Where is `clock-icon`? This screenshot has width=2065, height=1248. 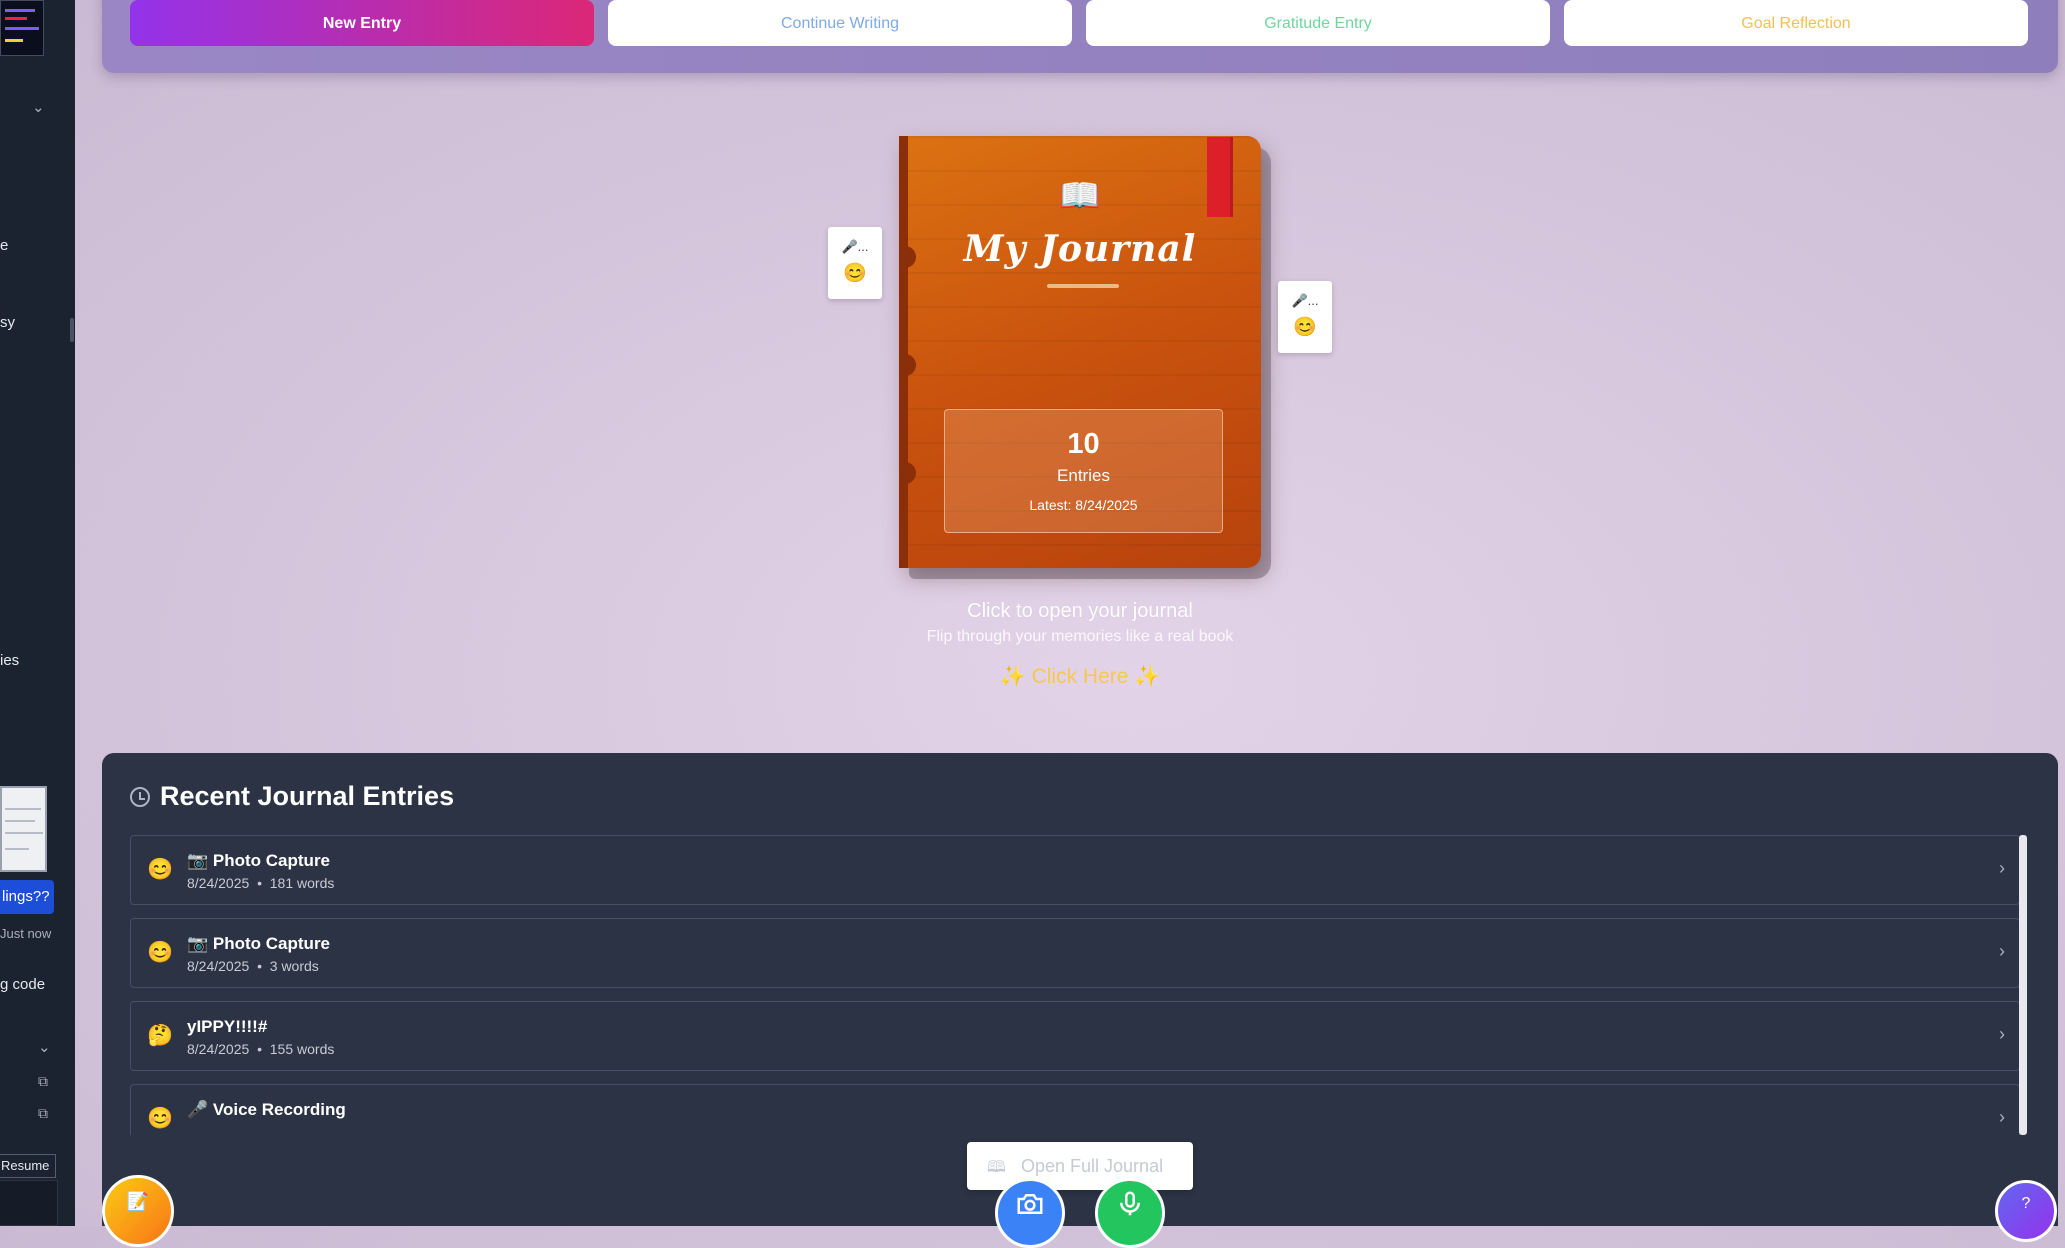
clock-icon is located at coordinates (140, 796).